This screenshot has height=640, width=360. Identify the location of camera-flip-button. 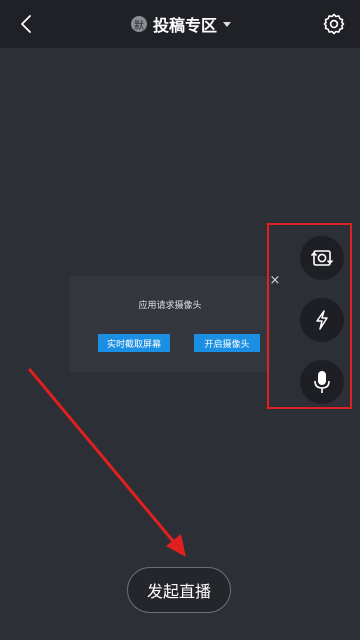
(322, 258).